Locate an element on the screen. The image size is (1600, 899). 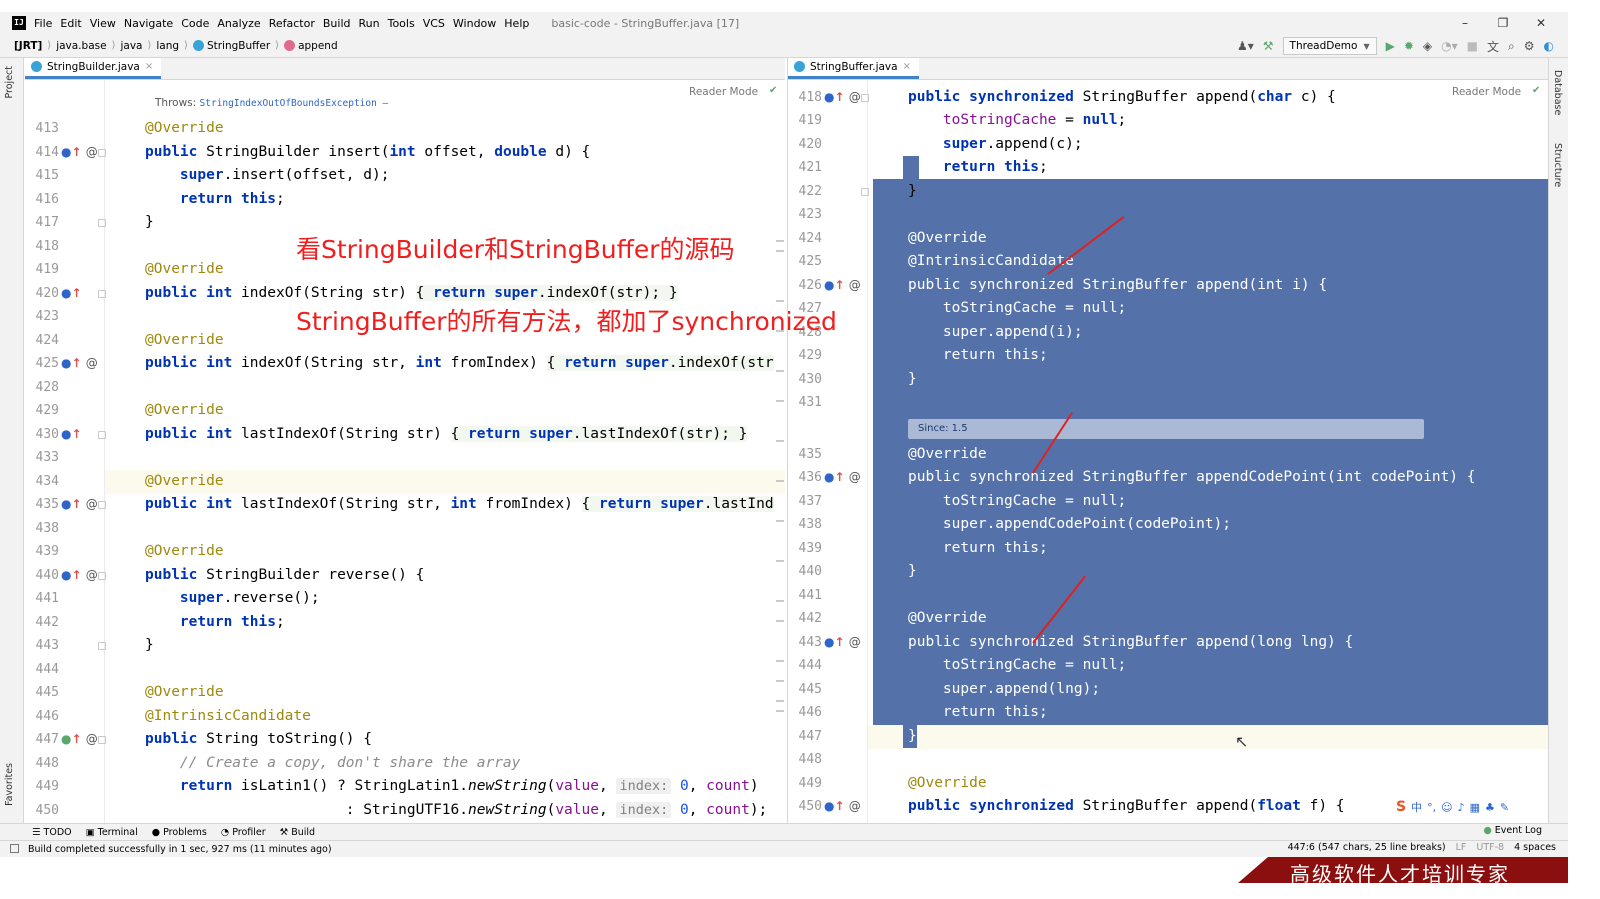
file-encoding: UTF-8 is located at coordinates (1490, 847).